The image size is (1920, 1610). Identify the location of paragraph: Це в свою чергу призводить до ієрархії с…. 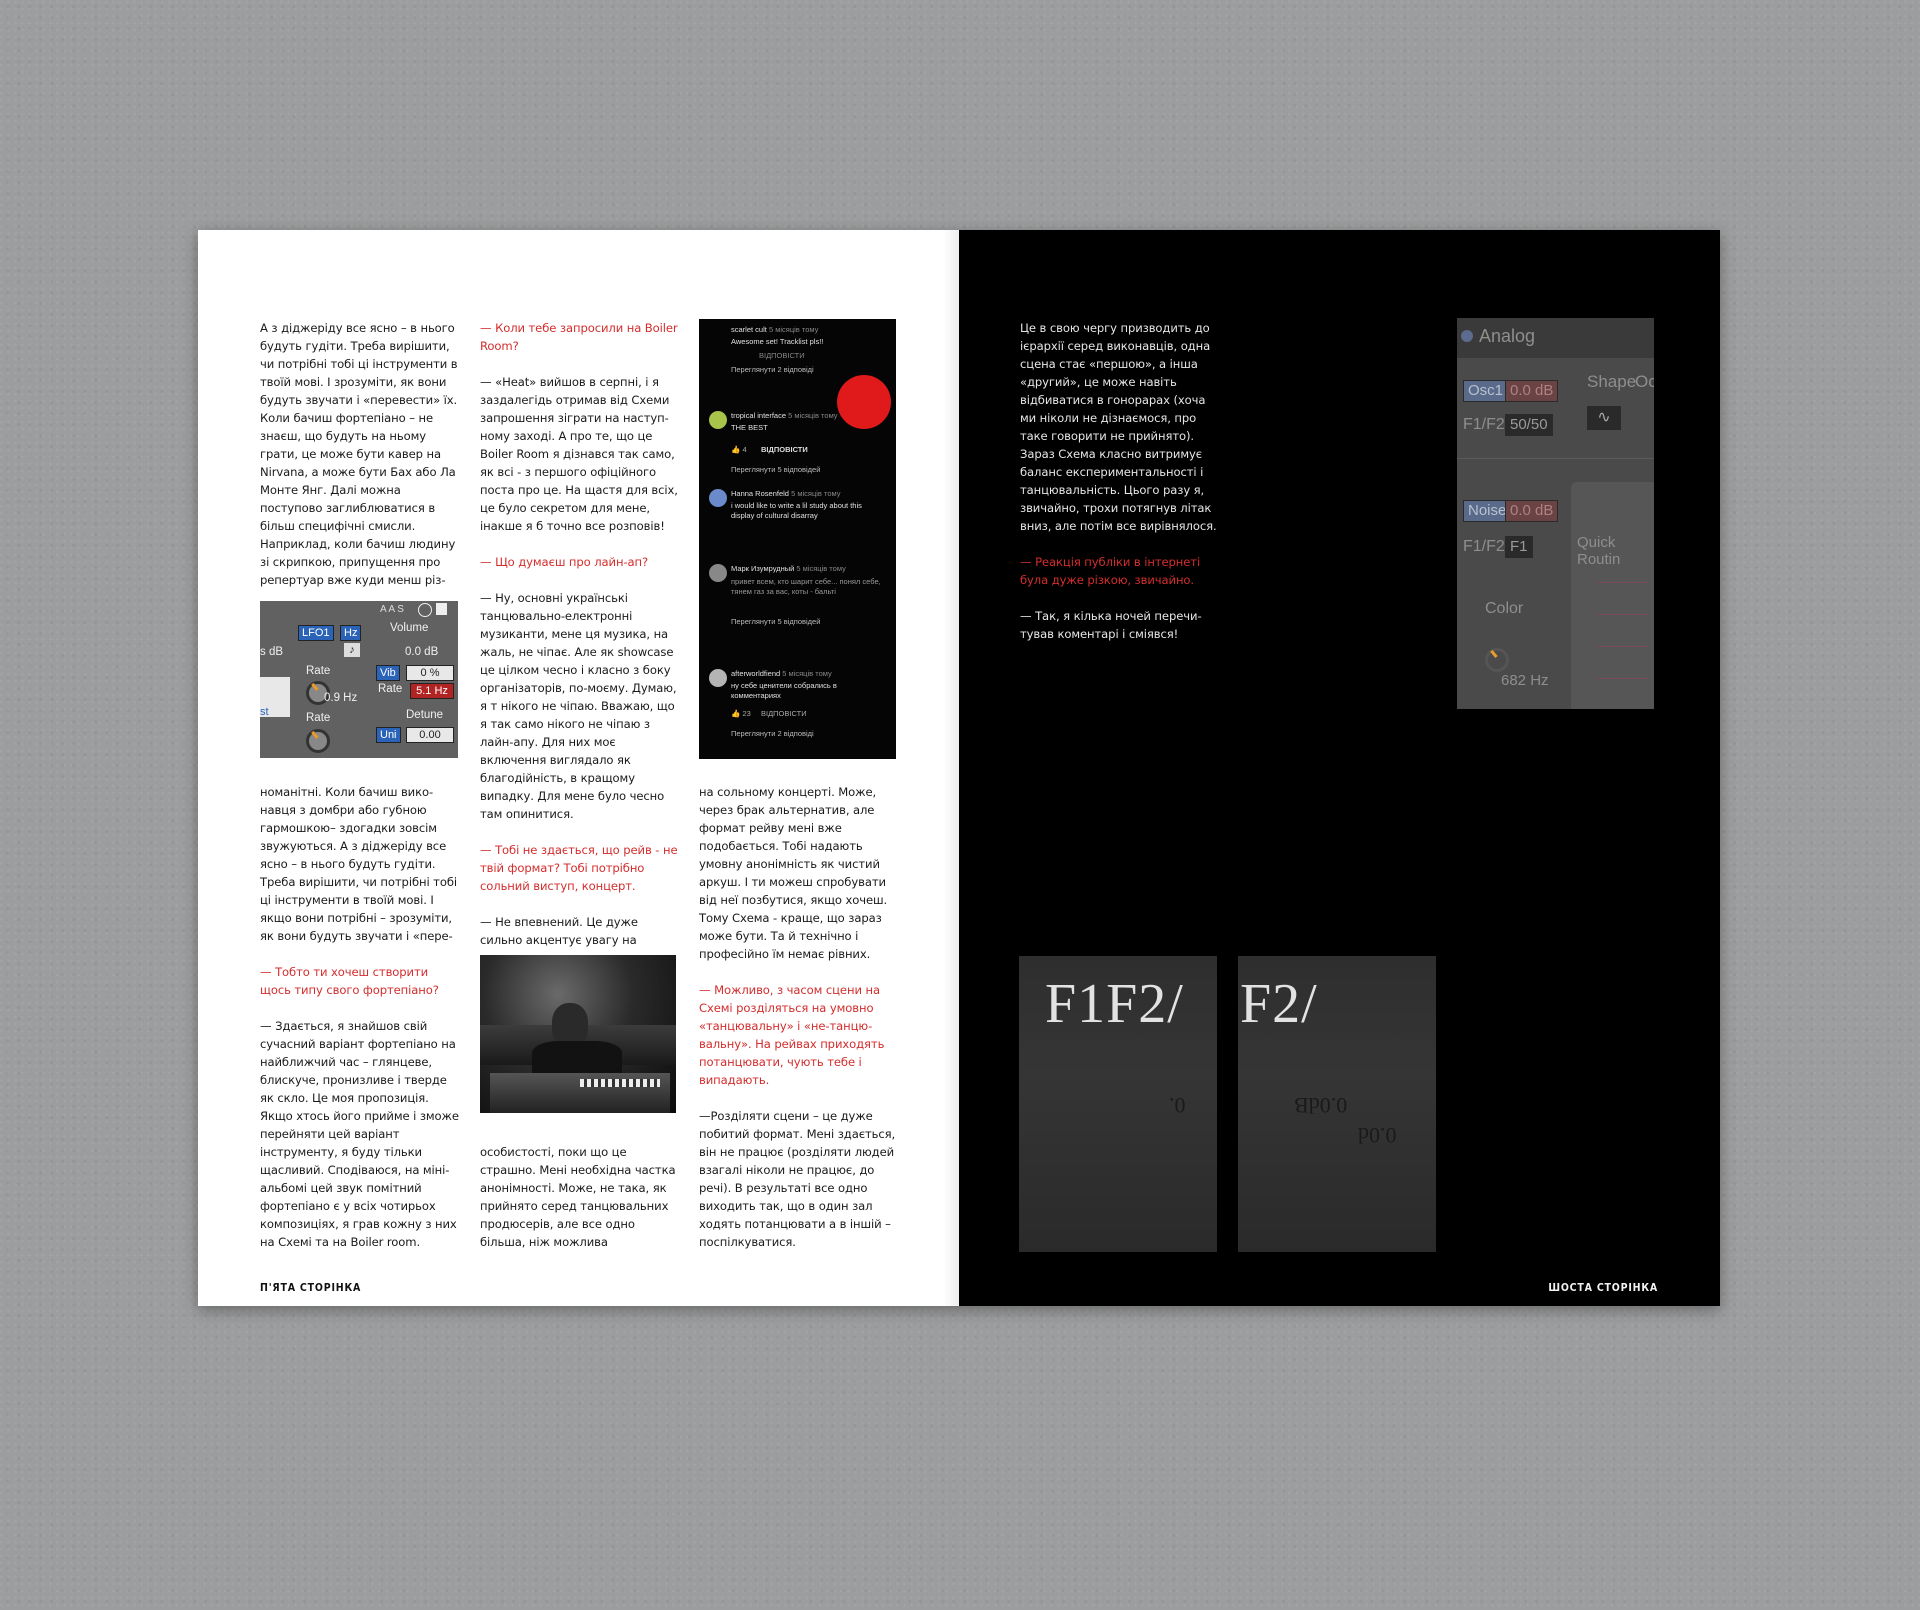
(1118, 427).